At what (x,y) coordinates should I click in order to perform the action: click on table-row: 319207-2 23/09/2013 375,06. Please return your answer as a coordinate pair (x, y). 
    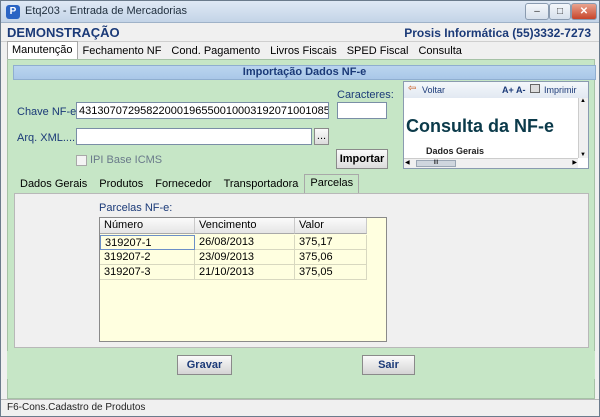
    Looking at the image, I should click on (233, 257).